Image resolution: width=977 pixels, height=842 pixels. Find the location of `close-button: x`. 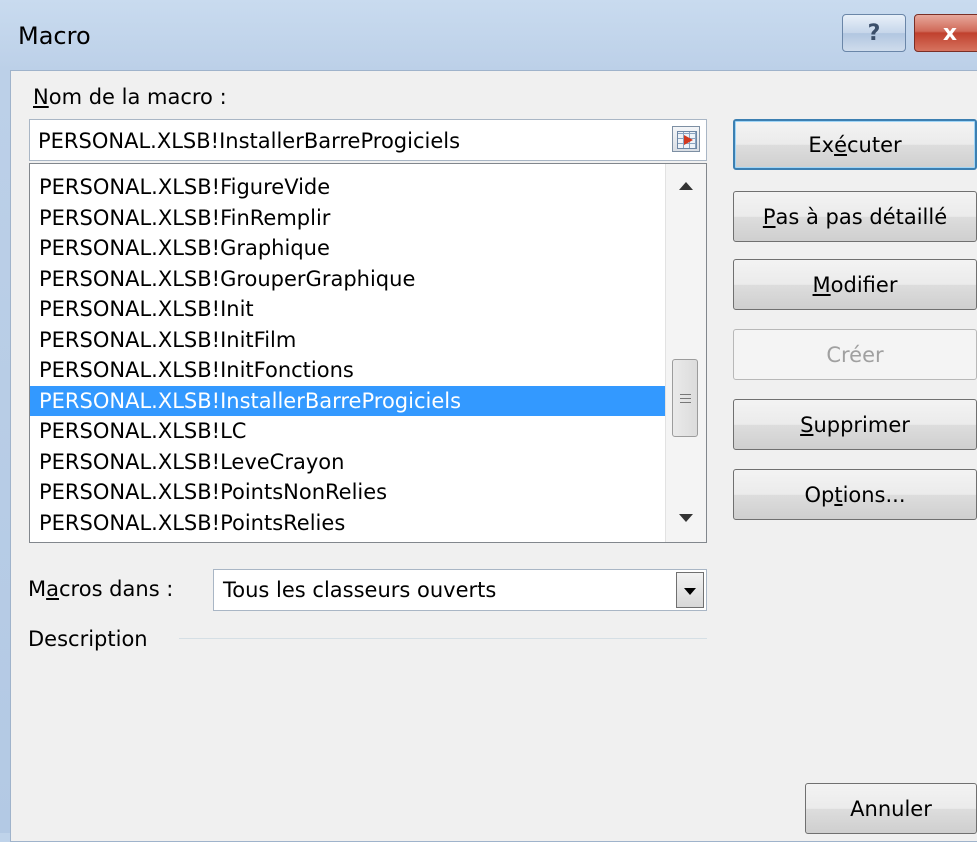

close-button: x is located at coordinates (945, 33).